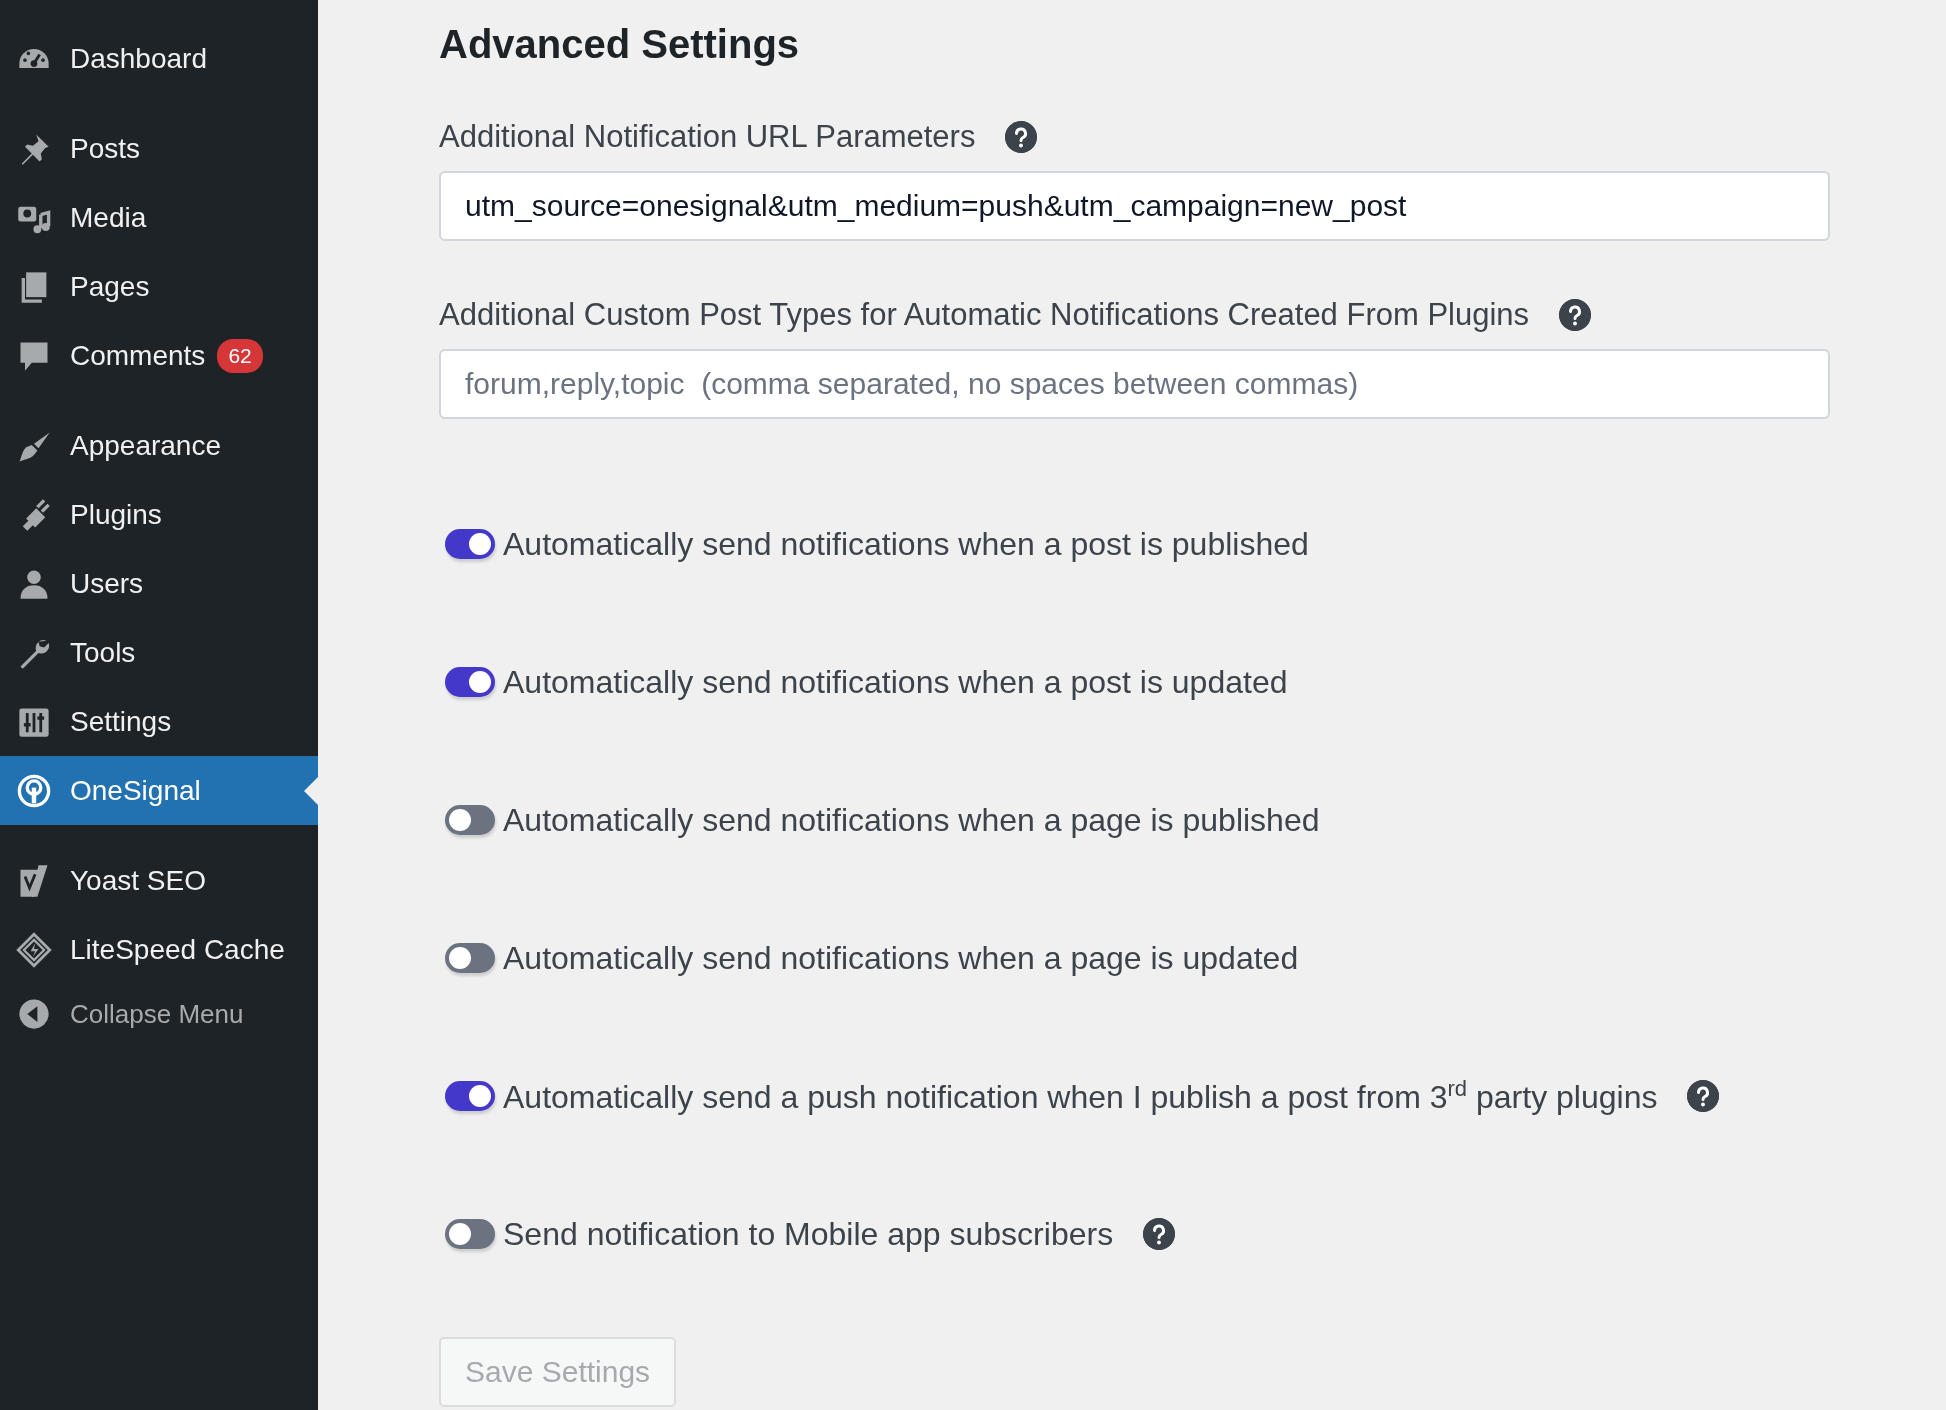  Describe the element at coordinates (895, 682) in the screenshot. I see `toggle-label: Automatically send notifications when a post is updated` at that location.